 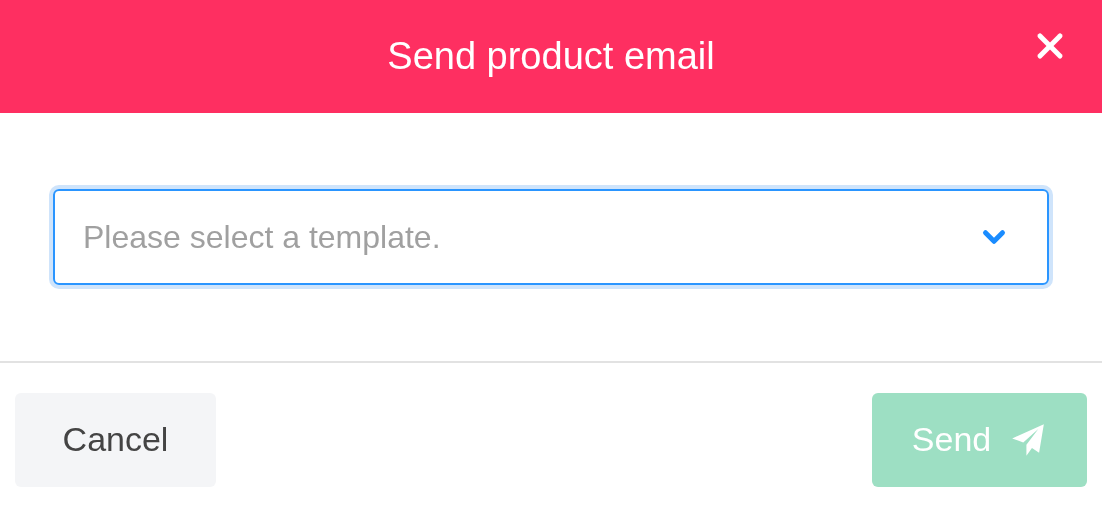 I want to click on dialog-title: Send product email, so click(x=551, y=56).